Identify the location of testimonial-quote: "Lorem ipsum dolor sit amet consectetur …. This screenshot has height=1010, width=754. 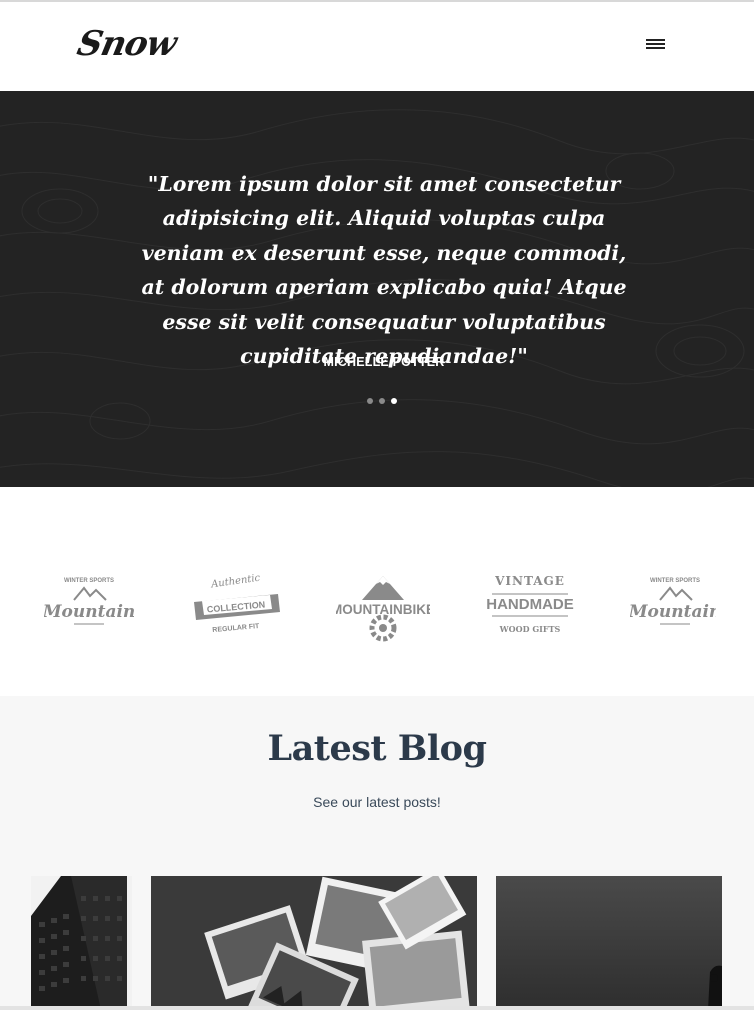
(384, 270).